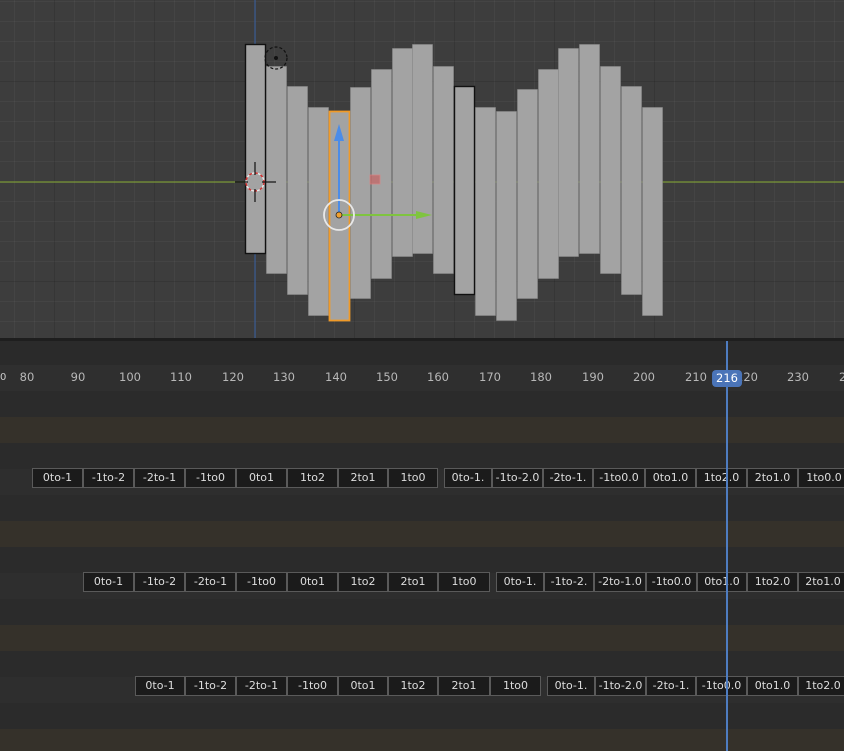  Describe the element at coordinates (339, 215) in the screenshot. I see `object-origin-dot` at that location.